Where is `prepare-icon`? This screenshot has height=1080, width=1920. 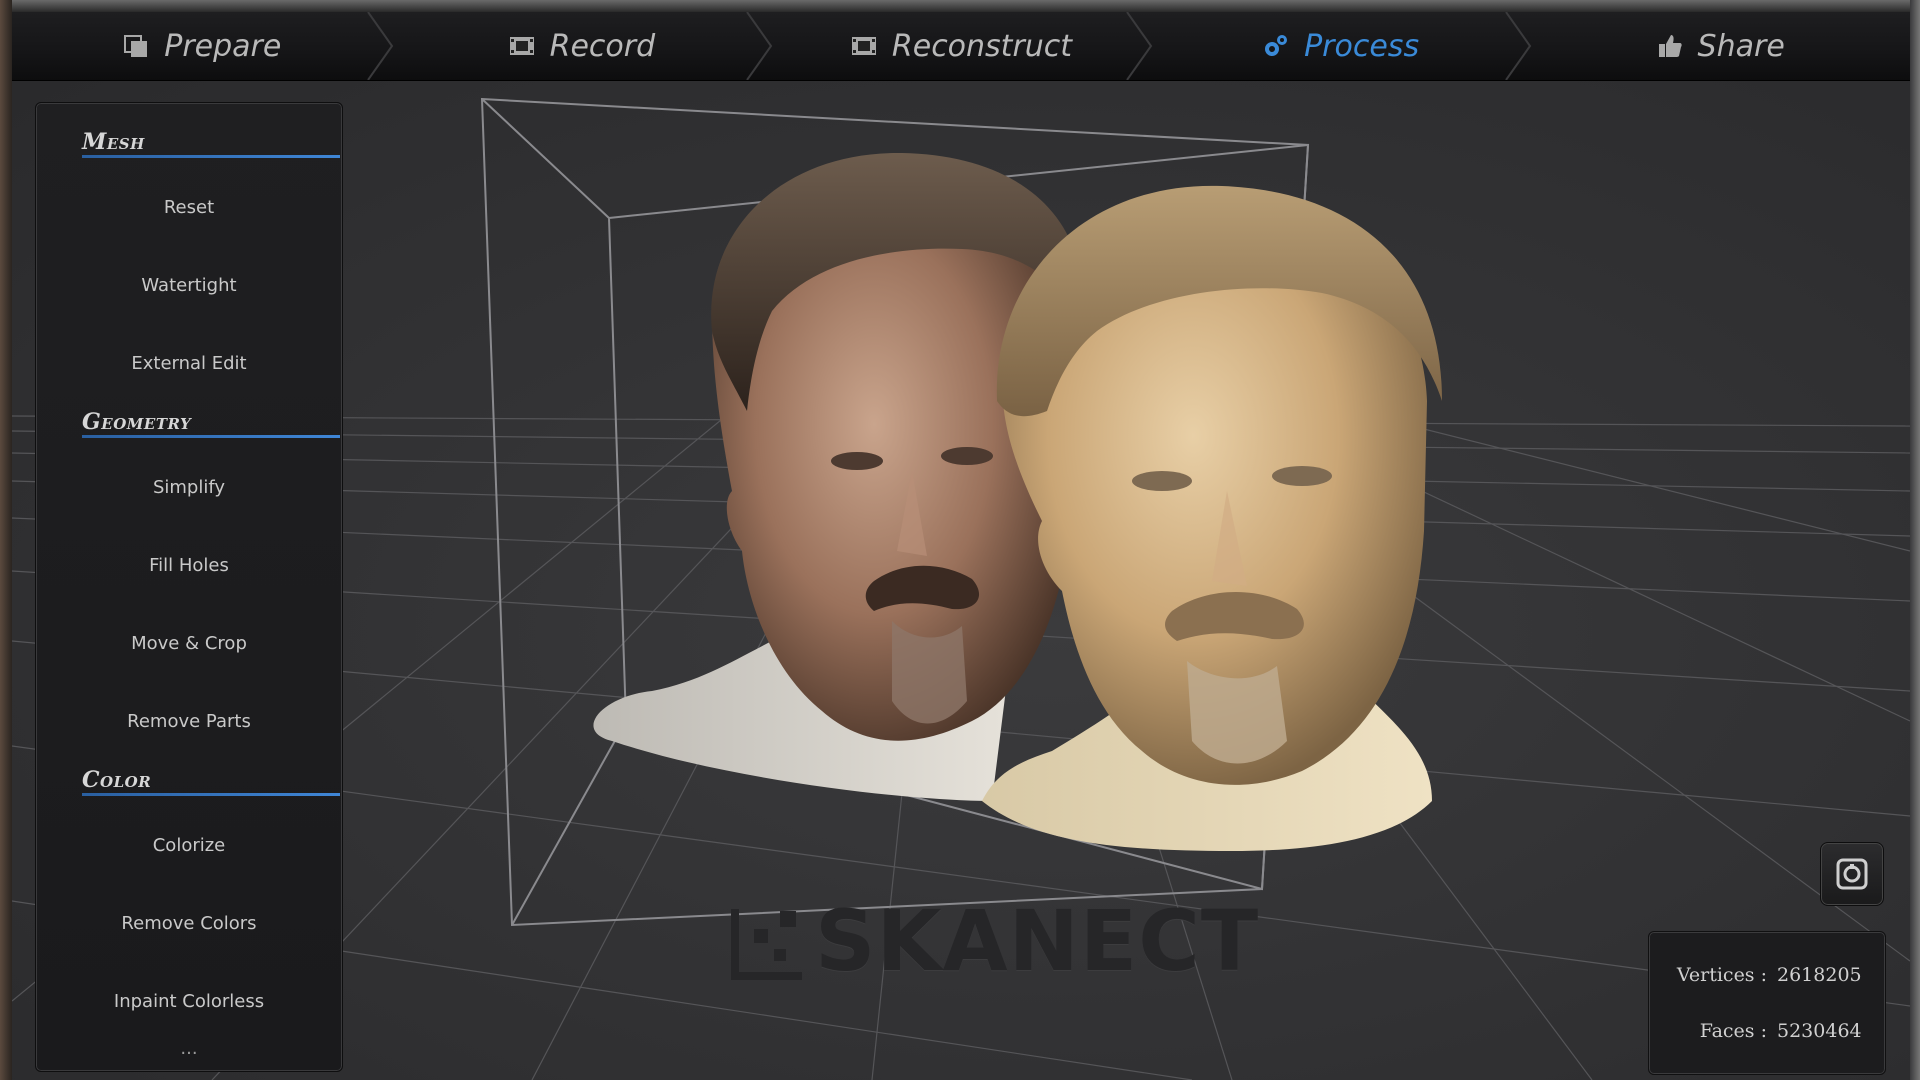 prepare-icon is located at coordinates (136, 46).